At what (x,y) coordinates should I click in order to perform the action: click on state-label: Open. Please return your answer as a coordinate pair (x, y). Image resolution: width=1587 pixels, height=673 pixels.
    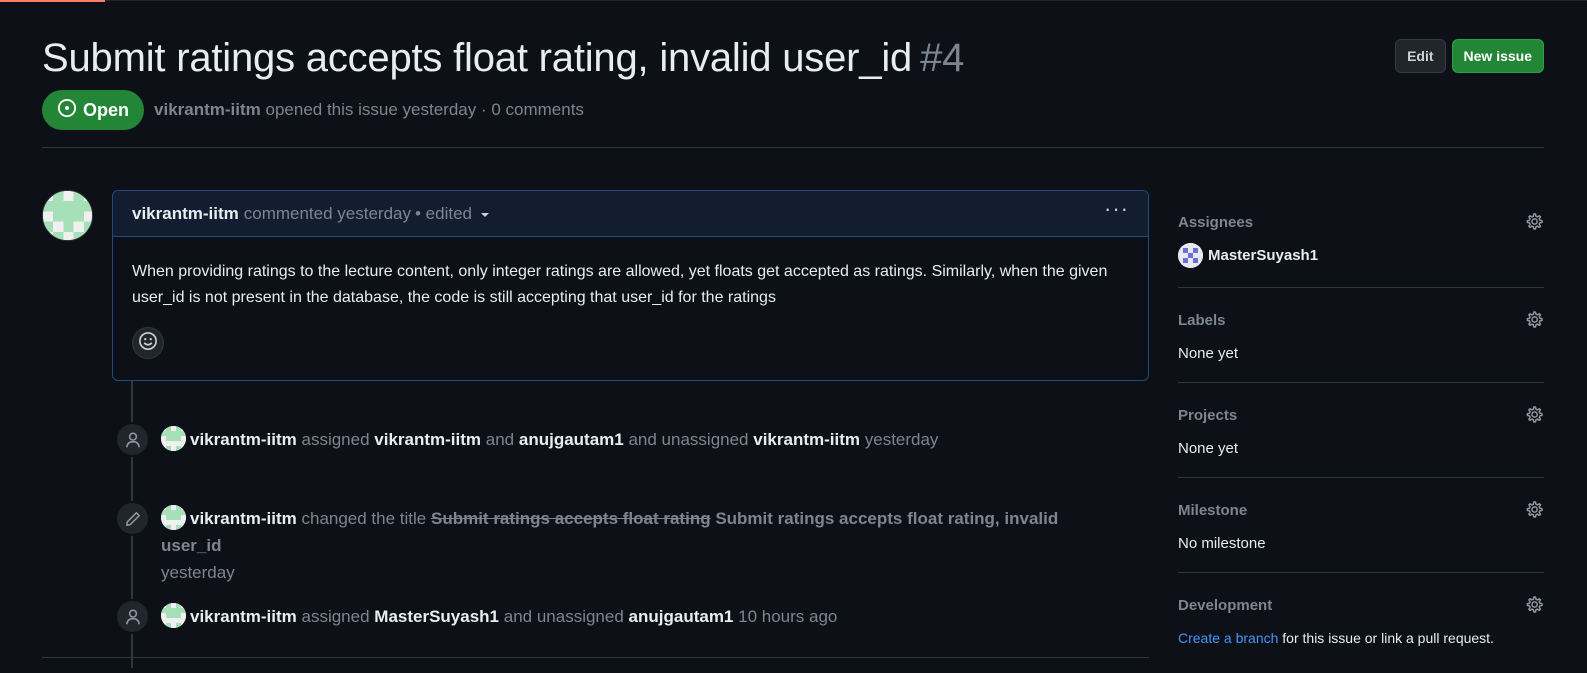
    Looking at the image, I should click on (106, 109).